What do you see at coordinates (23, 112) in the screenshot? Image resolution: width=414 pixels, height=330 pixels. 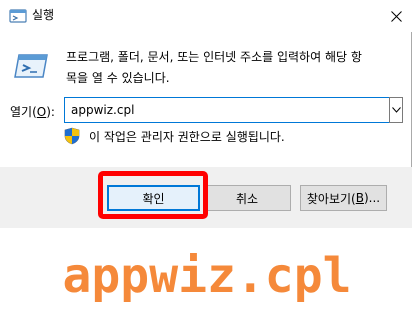 I see `open-label-prefix: 열기(` at bounding box center [23, 112].